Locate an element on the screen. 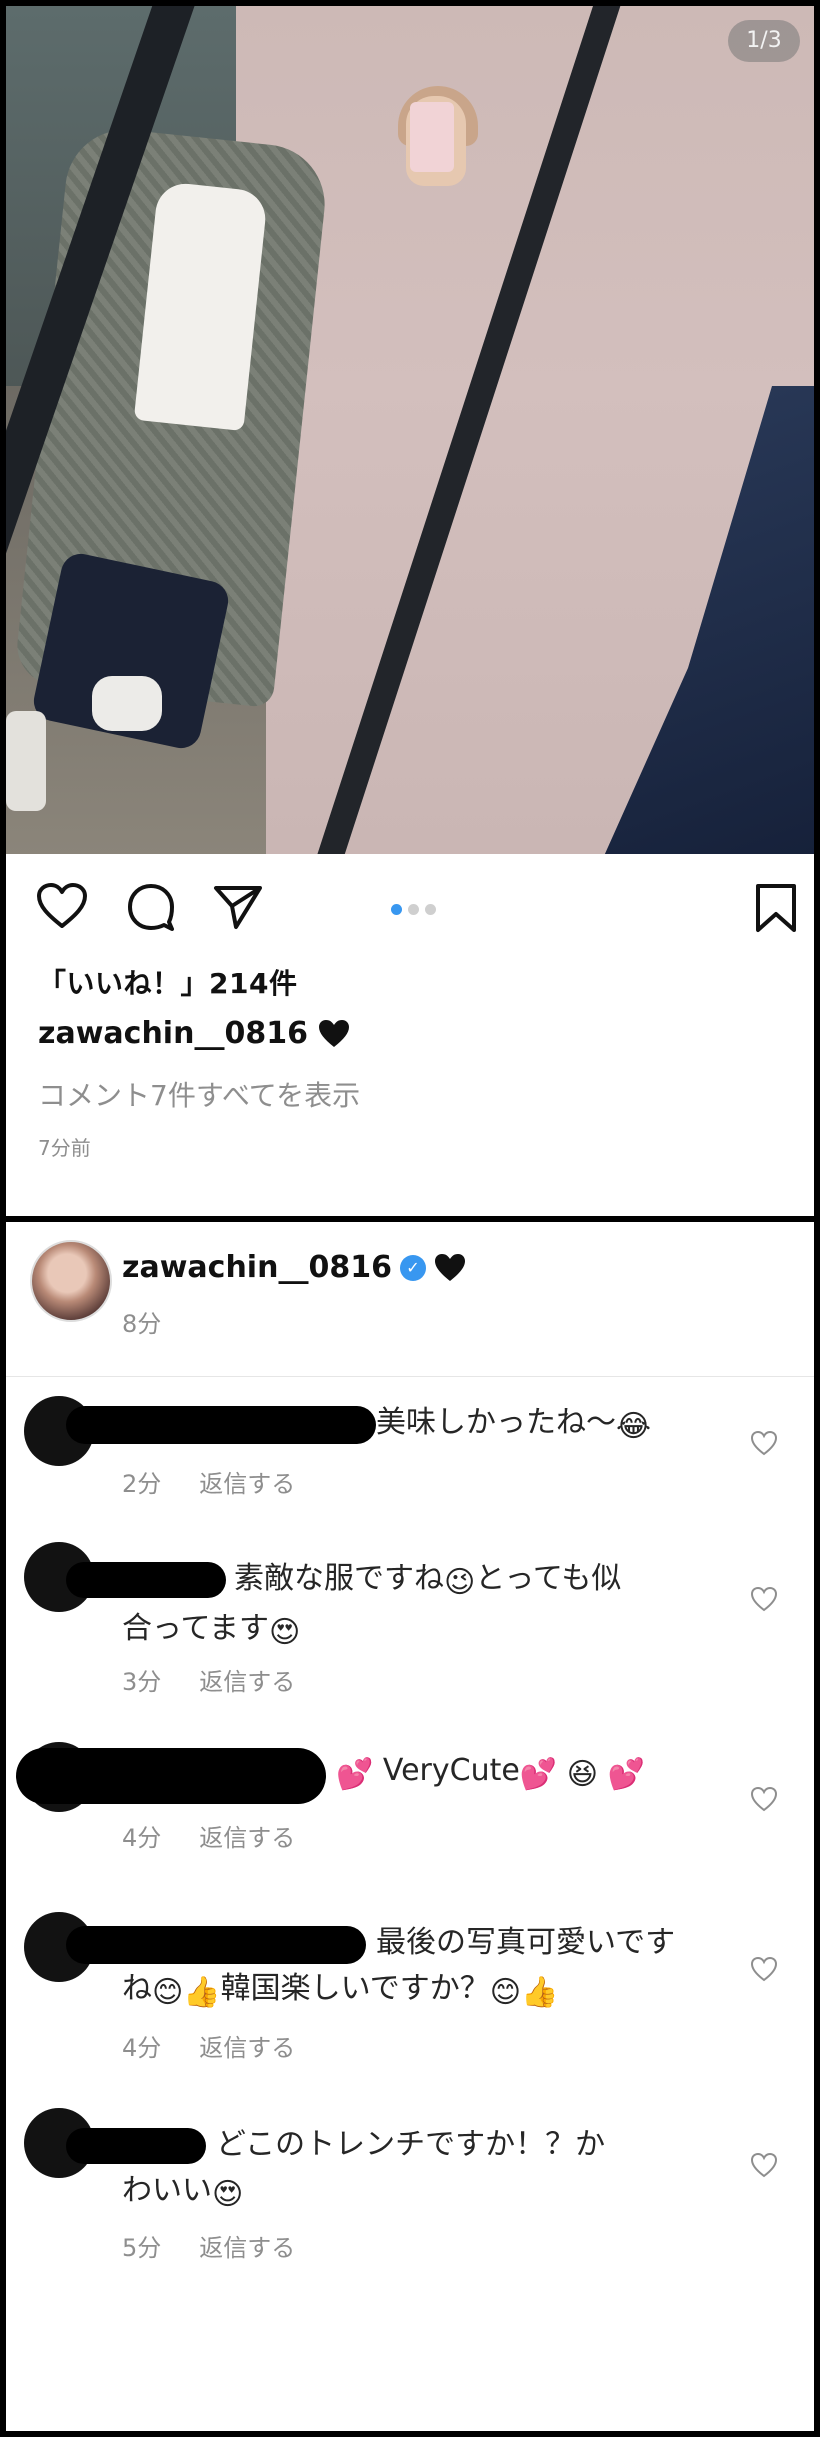  author-row: zawachin__0816 ✓ is located at coordinates (294, 1267).